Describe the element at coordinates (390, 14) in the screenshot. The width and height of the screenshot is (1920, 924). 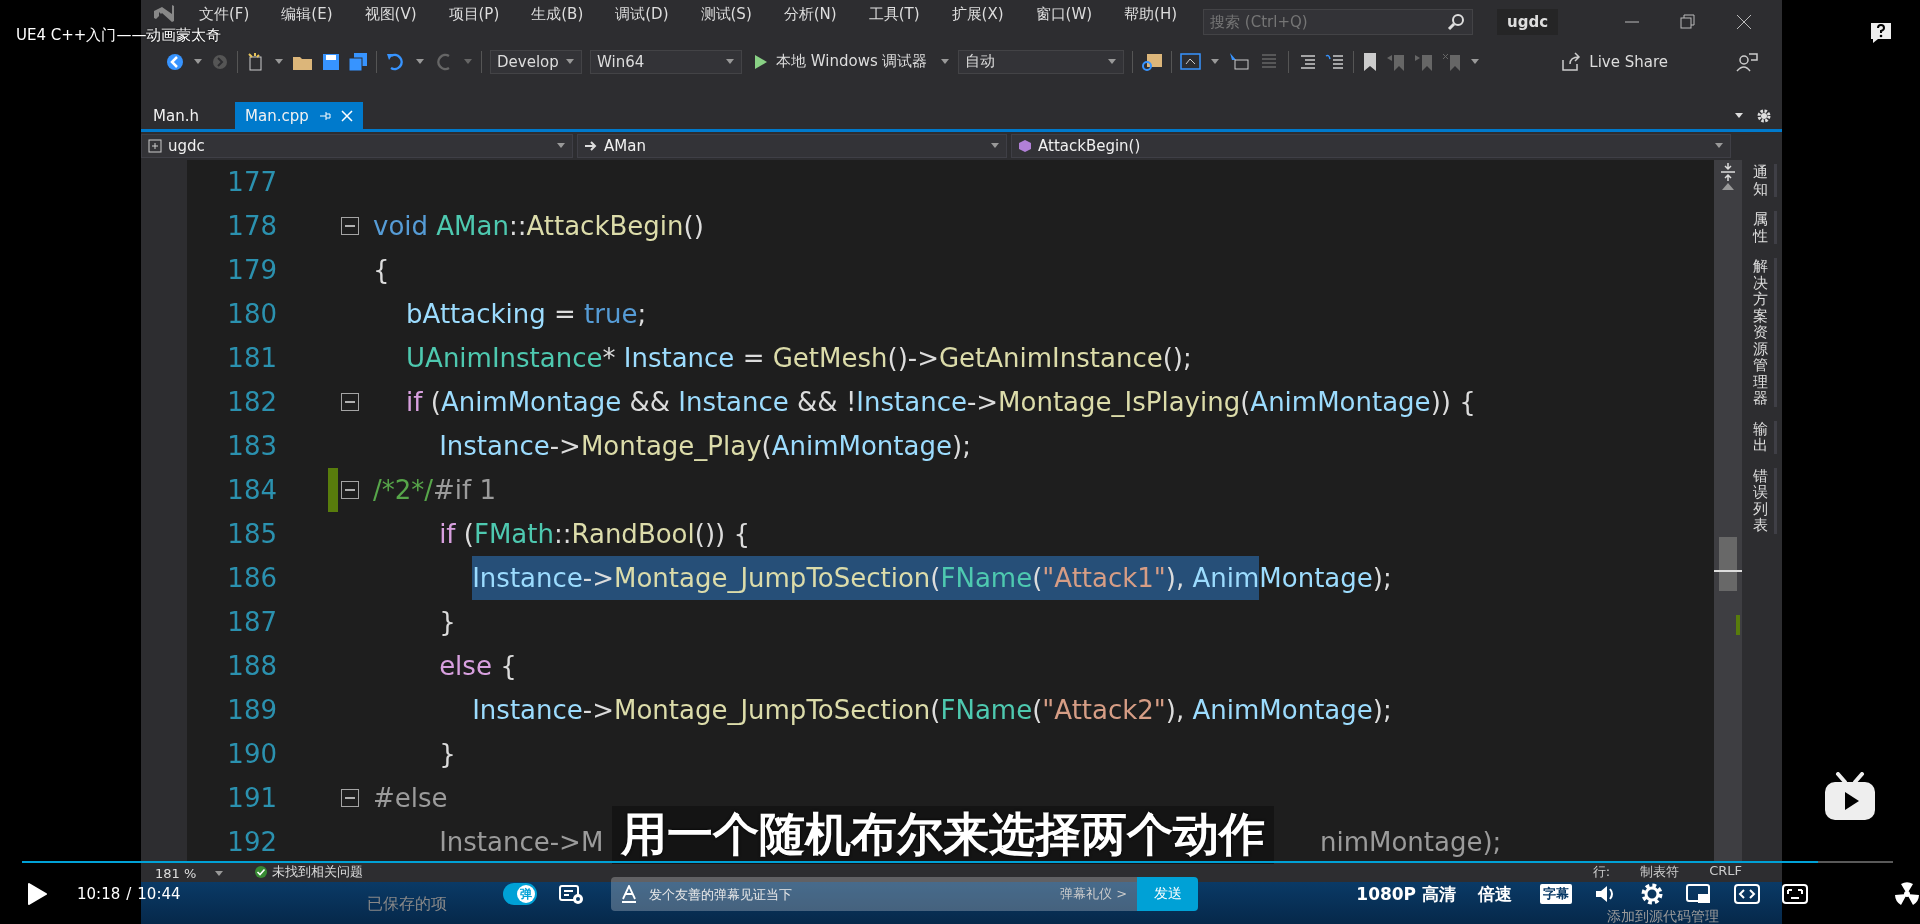
I see `menu-item: 视图(V)` at that location.